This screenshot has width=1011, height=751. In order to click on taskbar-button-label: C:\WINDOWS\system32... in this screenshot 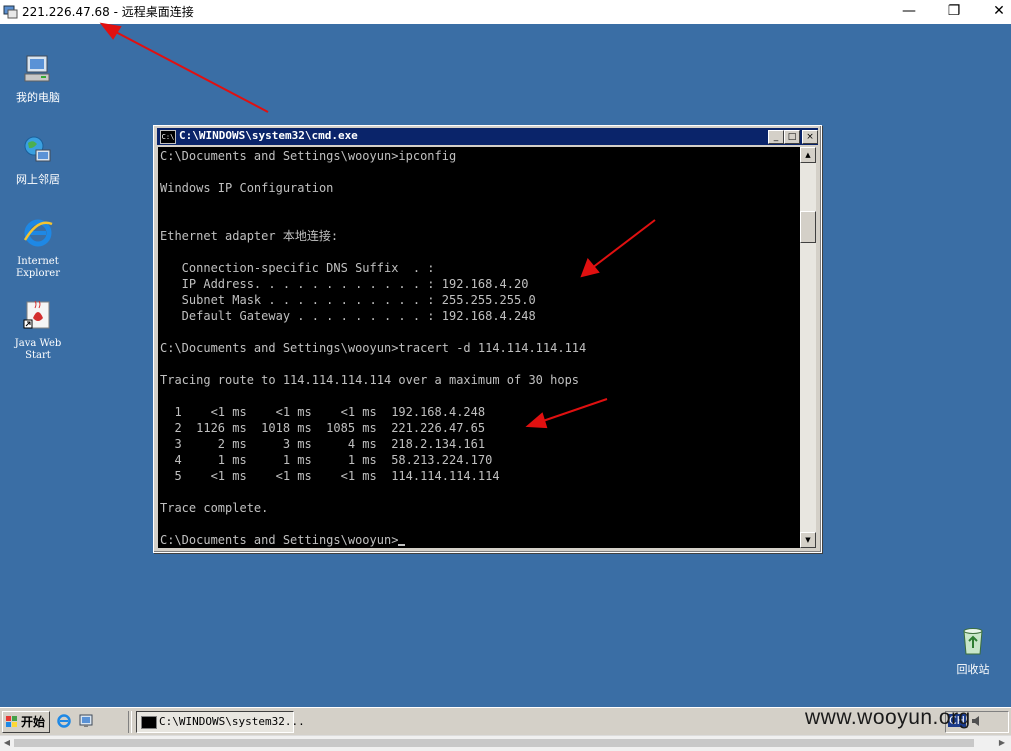, I will do `click(232, 721)`.